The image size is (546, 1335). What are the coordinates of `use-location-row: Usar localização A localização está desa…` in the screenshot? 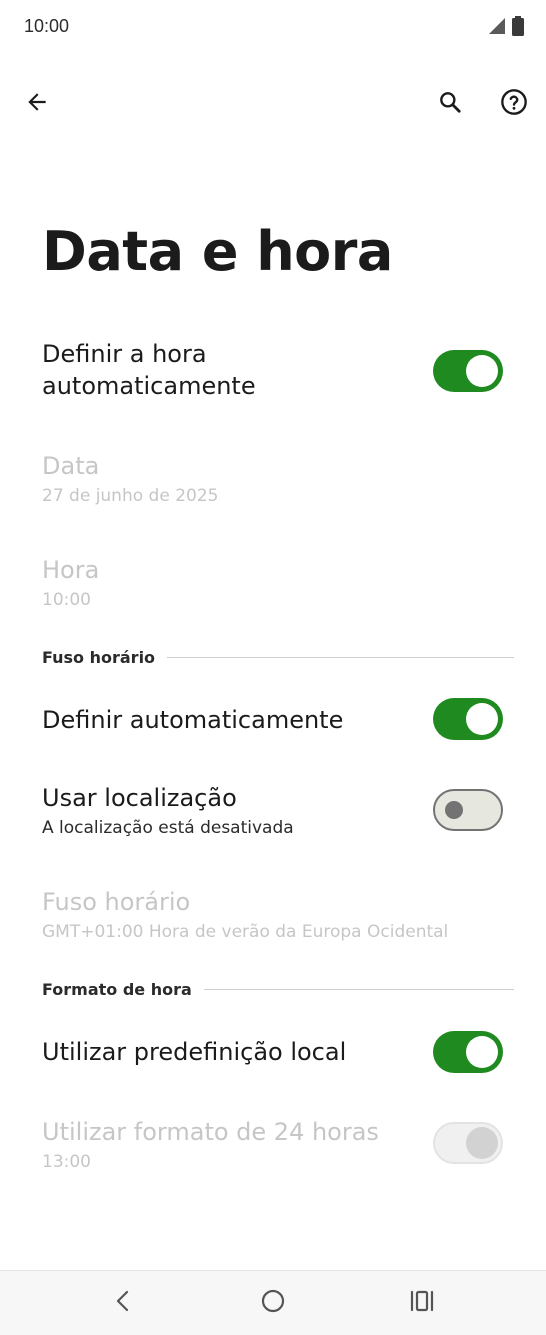 It's located at (273, 811).